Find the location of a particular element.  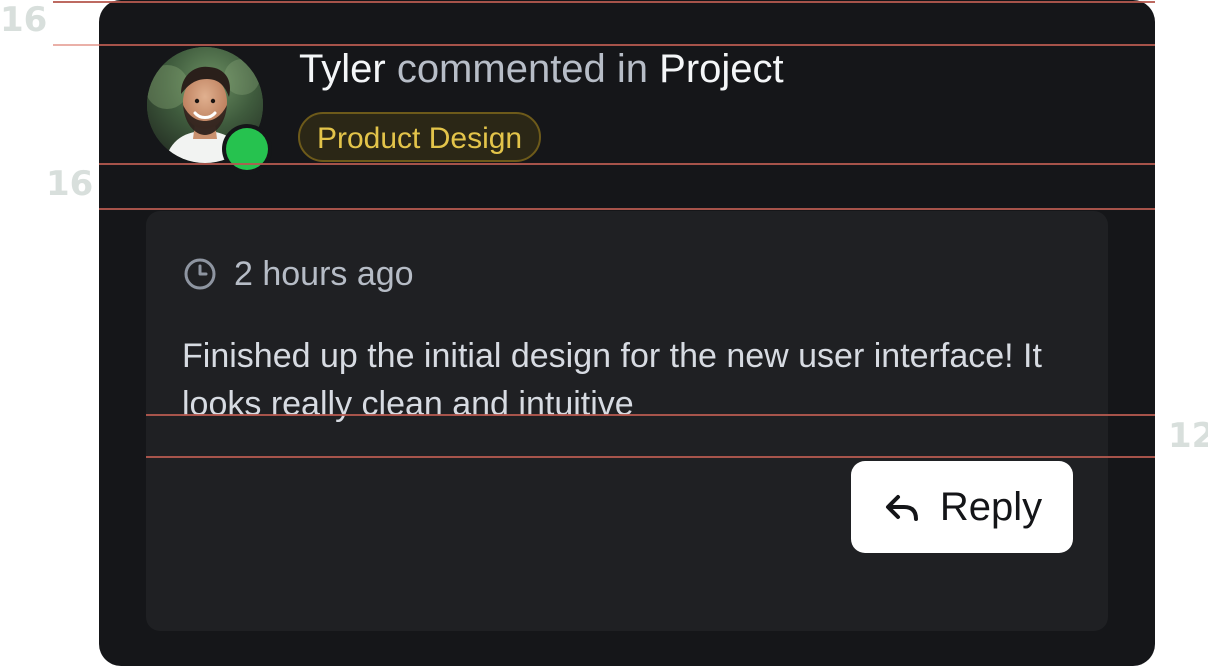

project-tag: Product Design is located at coordinates (420, 137).